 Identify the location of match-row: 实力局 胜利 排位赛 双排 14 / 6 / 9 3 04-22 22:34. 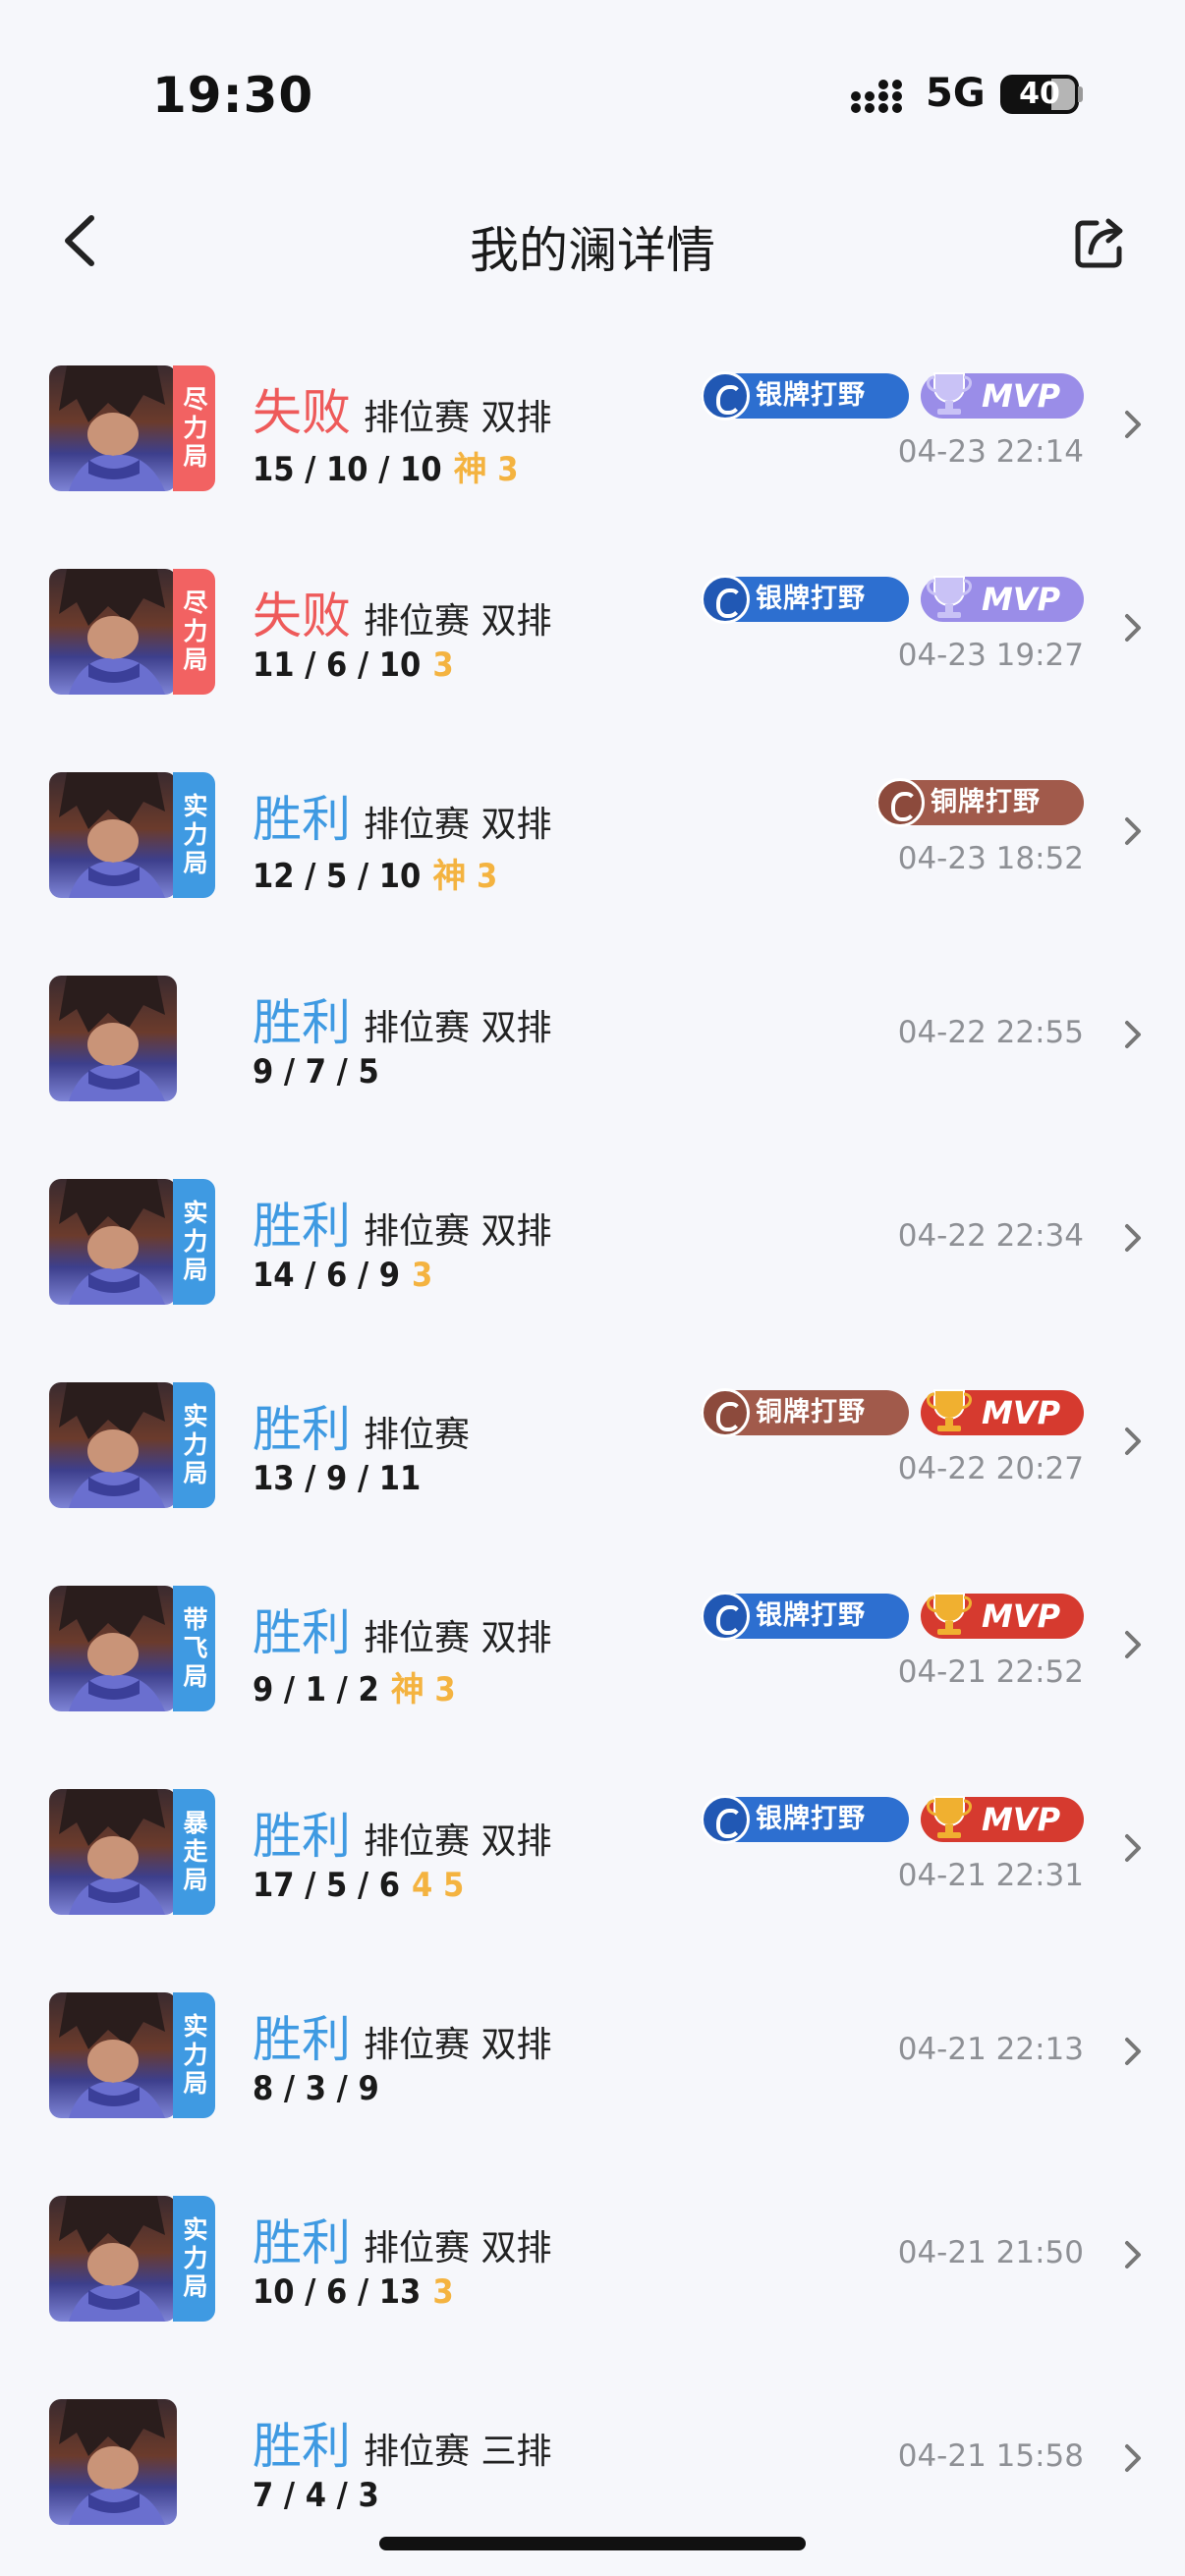
(592, 1239).